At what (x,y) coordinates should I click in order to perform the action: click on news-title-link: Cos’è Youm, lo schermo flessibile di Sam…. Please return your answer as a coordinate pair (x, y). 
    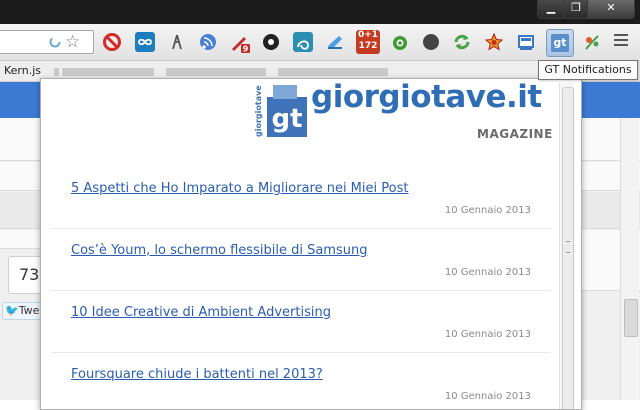
    Looking at the image, I should click on (219, 250).